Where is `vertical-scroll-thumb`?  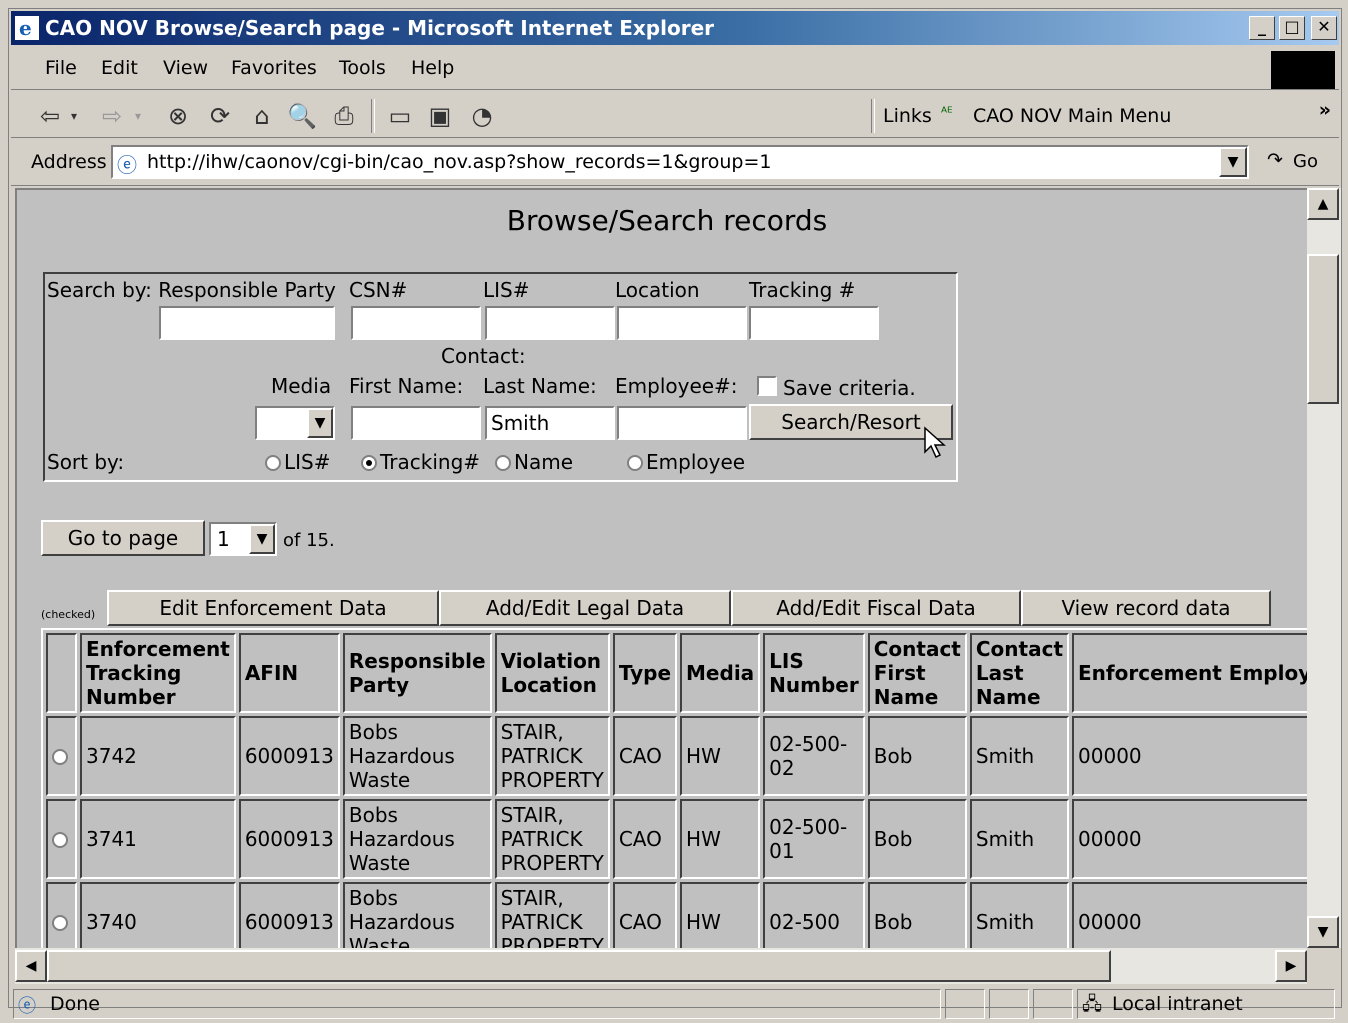 vertical-scroll-thumb is located at coordinates (1323, 329).